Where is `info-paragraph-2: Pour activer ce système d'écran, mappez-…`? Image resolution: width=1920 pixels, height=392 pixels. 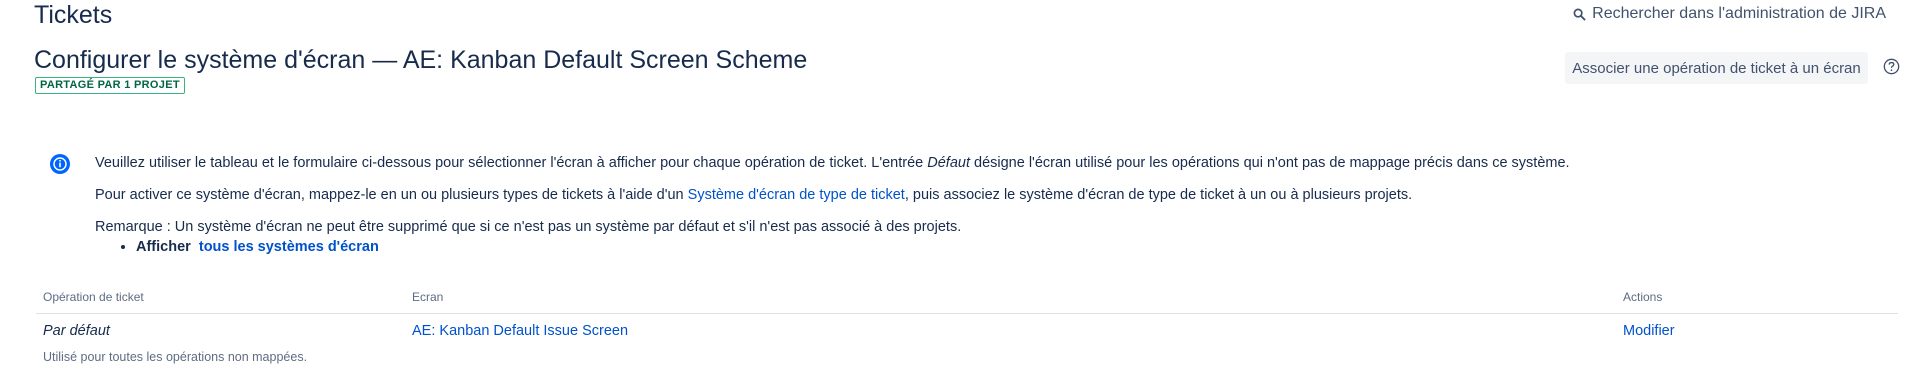
info-paragraph-2: Pour activer ce système d'écran, mappez-… is located at coordinates (754, 195).